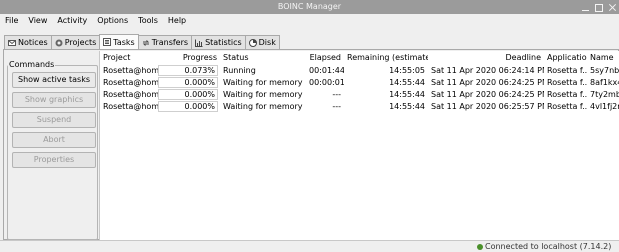 The height and width of the screenshot is (252, 619). Describe the element at coordinates (170, 42) in the screenshot. I see `tab-label: Transfers` at that location.